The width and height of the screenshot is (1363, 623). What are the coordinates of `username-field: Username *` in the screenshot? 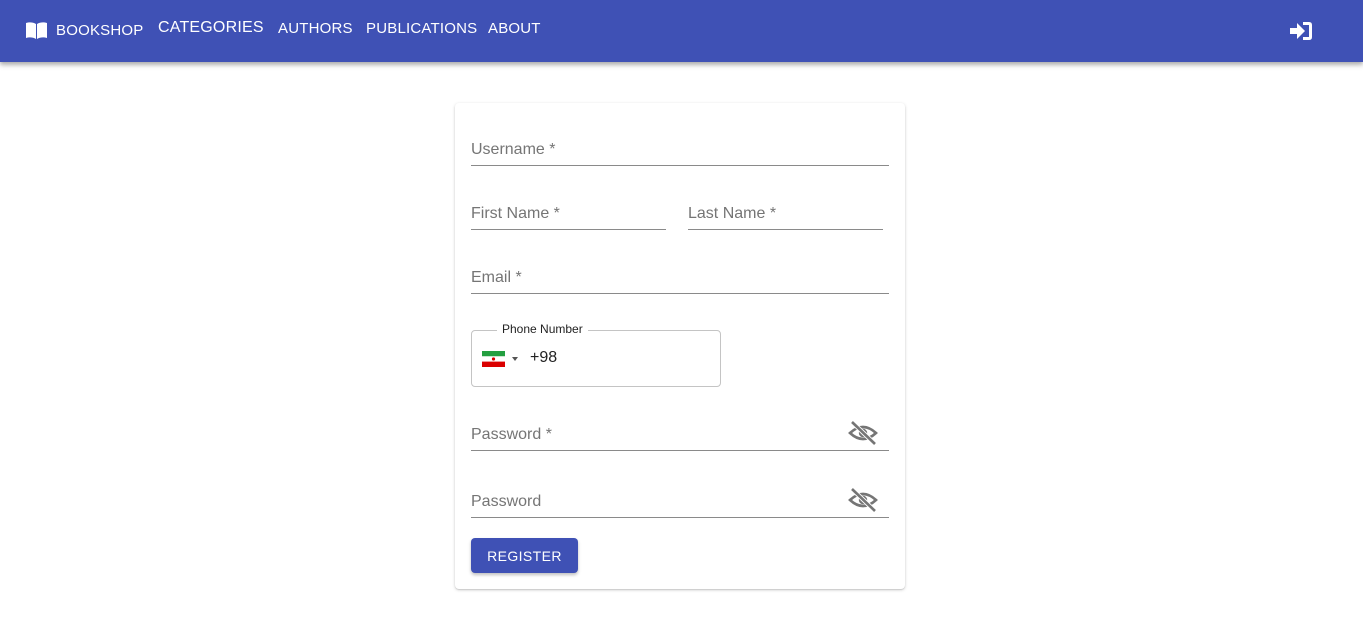 It's located at (680, 150).